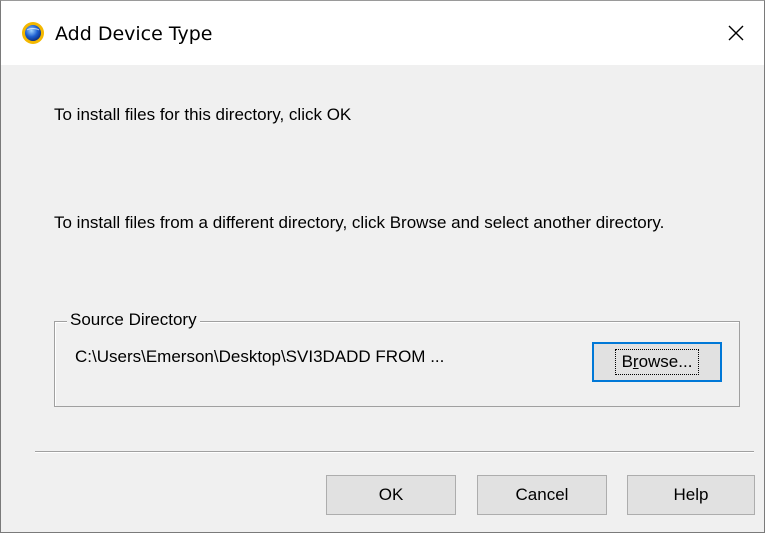 This screenshot has width=765, height=533. What do you see at coordinates (627, 361) in the screenshot?
I see `browse-label-prefix: B` at bounding box center [627, 361].